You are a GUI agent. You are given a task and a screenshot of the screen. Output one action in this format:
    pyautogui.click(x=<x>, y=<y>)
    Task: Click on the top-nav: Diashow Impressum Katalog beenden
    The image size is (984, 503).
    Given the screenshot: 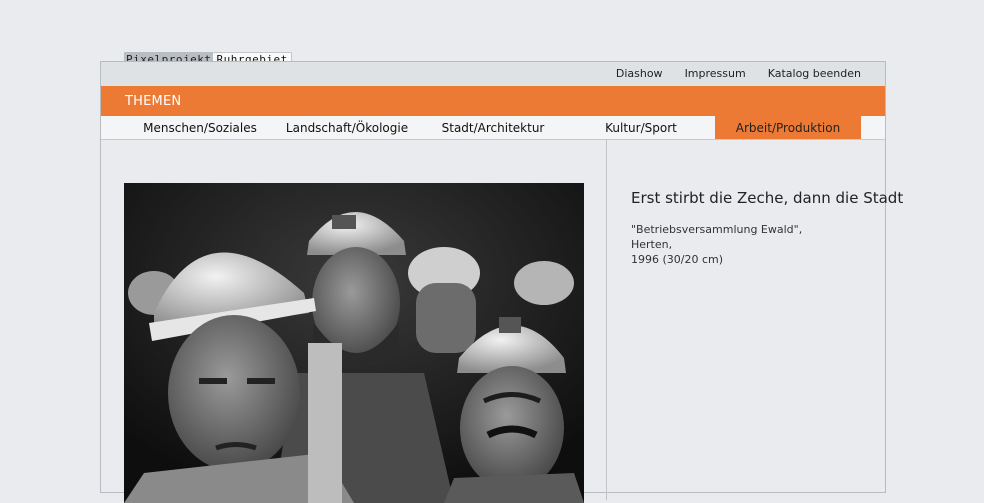 What is the action you would take?
    pyautogui.click(x=738, y=73)
    